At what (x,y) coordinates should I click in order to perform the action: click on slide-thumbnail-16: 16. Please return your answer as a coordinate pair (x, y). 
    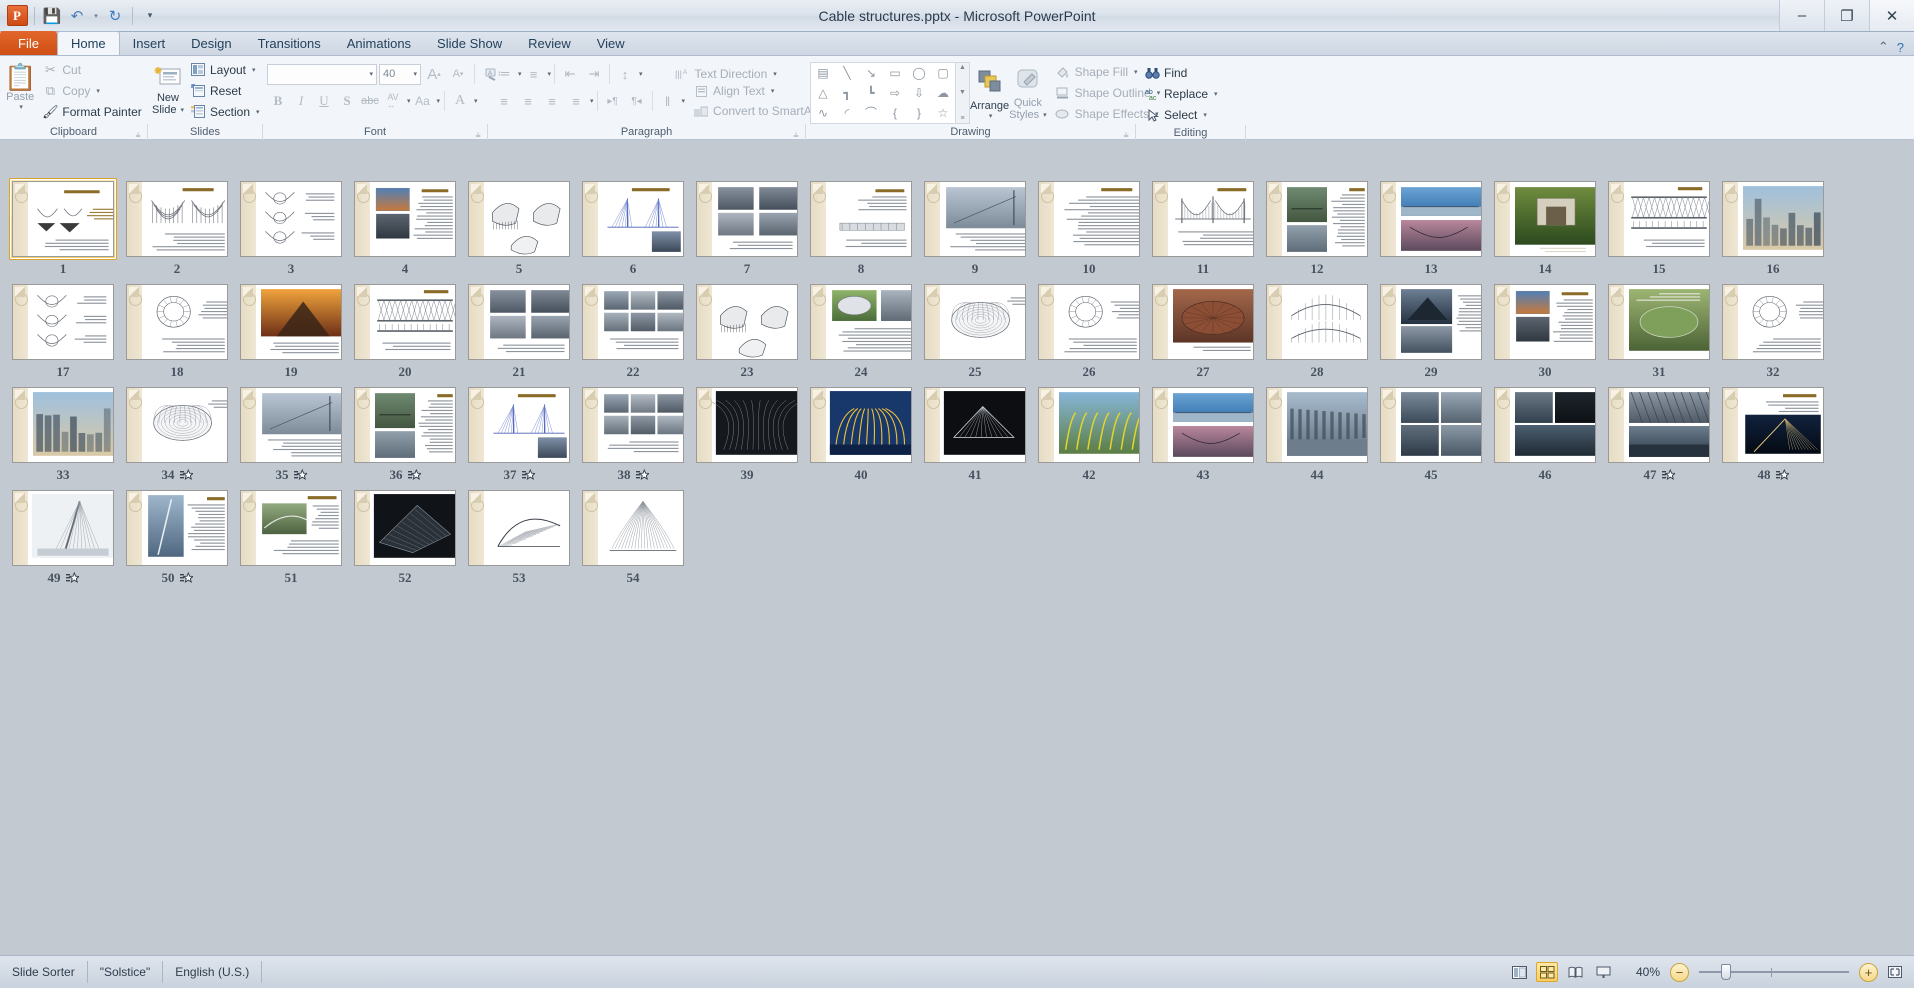
    Looking at the image, I should click on (1773, 228).